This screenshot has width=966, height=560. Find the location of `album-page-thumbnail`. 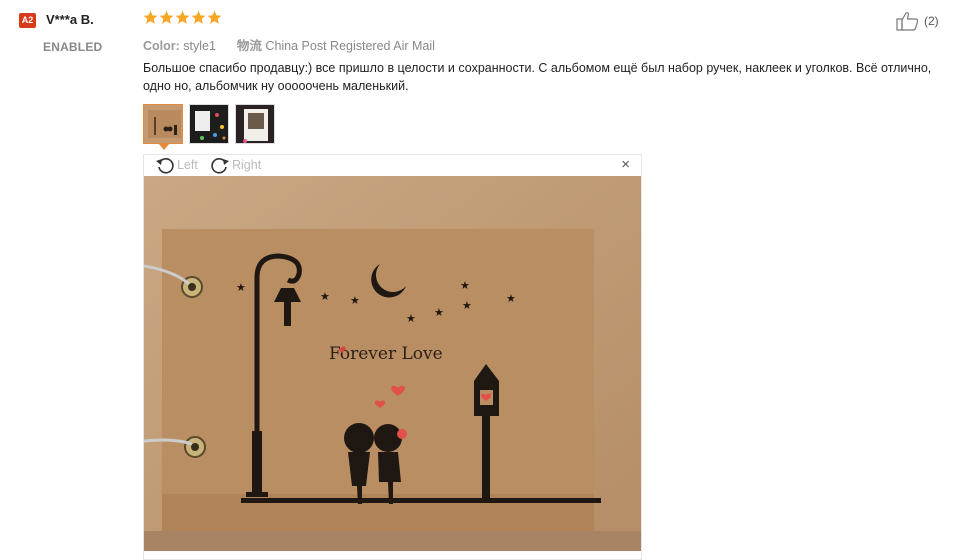

album-page-thumbnail is located at coordinates (255, 124).